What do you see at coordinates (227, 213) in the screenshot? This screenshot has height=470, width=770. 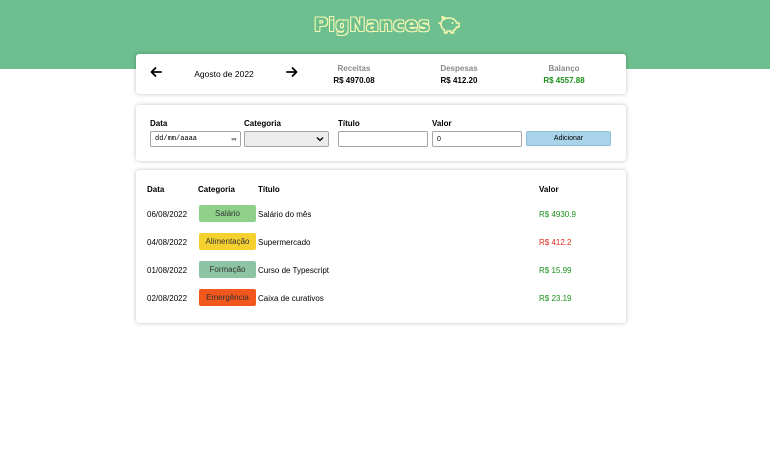 I see `category-badge: Salário` at bounding box center [227, 213].